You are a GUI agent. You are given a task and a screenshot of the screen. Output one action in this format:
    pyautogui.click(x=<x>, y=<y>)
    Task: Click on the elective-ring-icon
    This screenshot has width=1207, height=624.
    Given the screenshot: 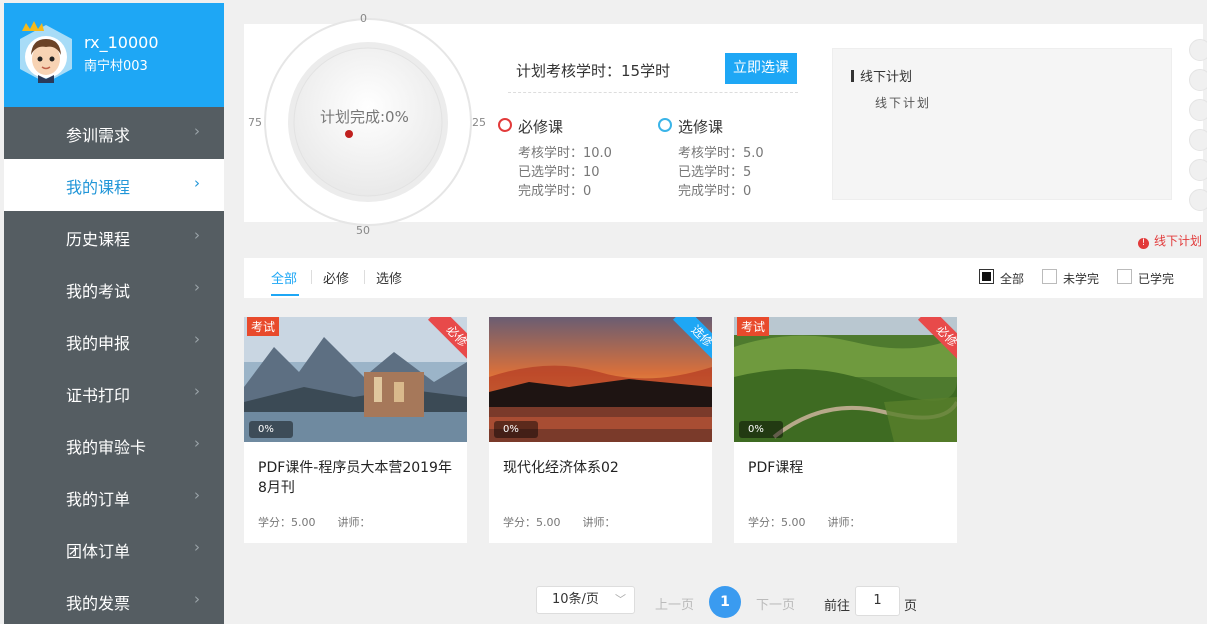 What is the action you would take?
    pyautogui.click(x=665, y=125)
    